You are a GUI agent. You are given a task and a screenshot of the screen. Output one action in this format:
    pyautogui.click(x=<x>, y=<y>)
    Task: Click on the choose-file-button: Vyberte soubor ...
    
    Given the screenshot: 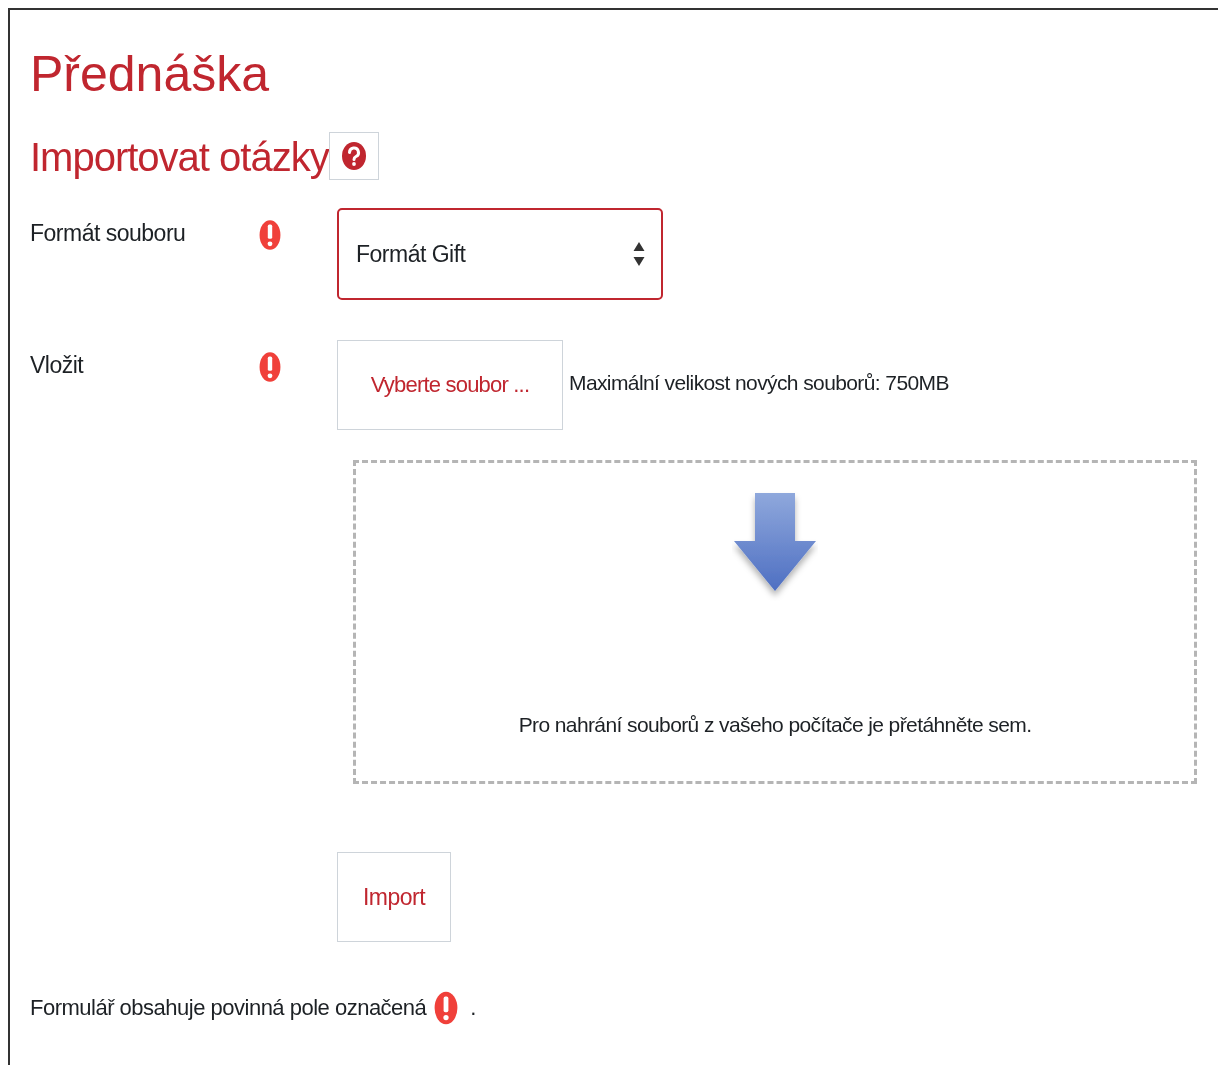 What is the action you would take?
    pyautogui.click(x=450, y=385)
    